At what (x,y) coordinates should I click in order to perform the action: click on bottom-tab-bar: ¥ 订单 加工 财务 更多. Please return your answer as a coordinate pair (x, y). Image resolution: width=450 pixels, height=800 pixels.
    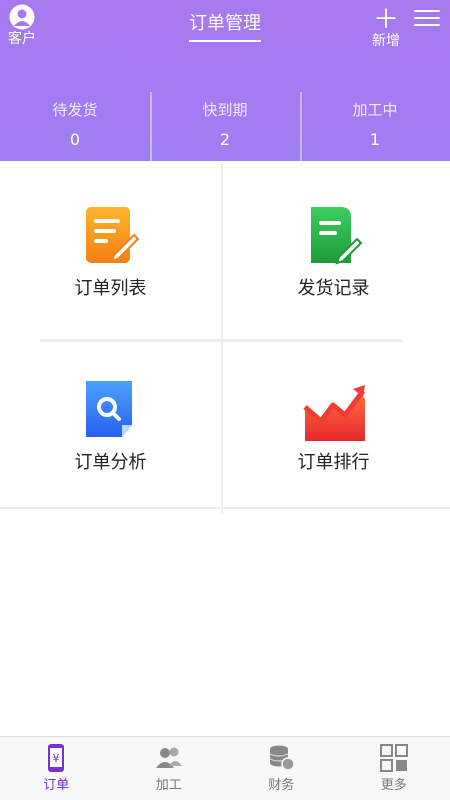
    Looking at the image, I should click on (225, 768).